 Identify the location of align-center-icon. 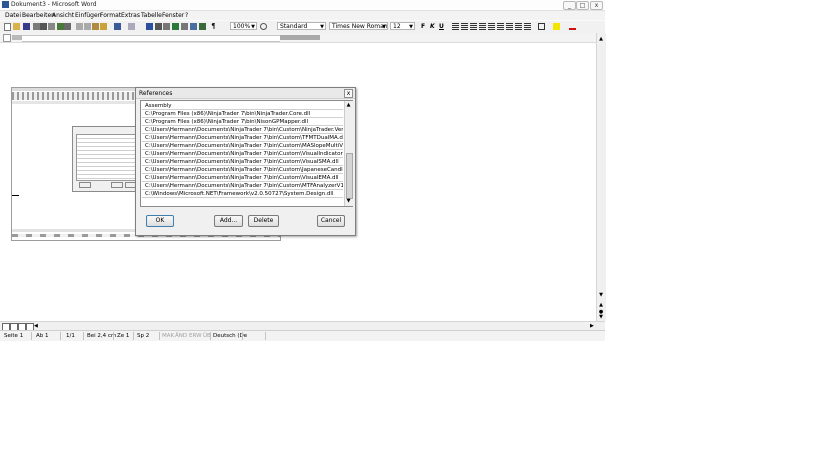
(464, 26).